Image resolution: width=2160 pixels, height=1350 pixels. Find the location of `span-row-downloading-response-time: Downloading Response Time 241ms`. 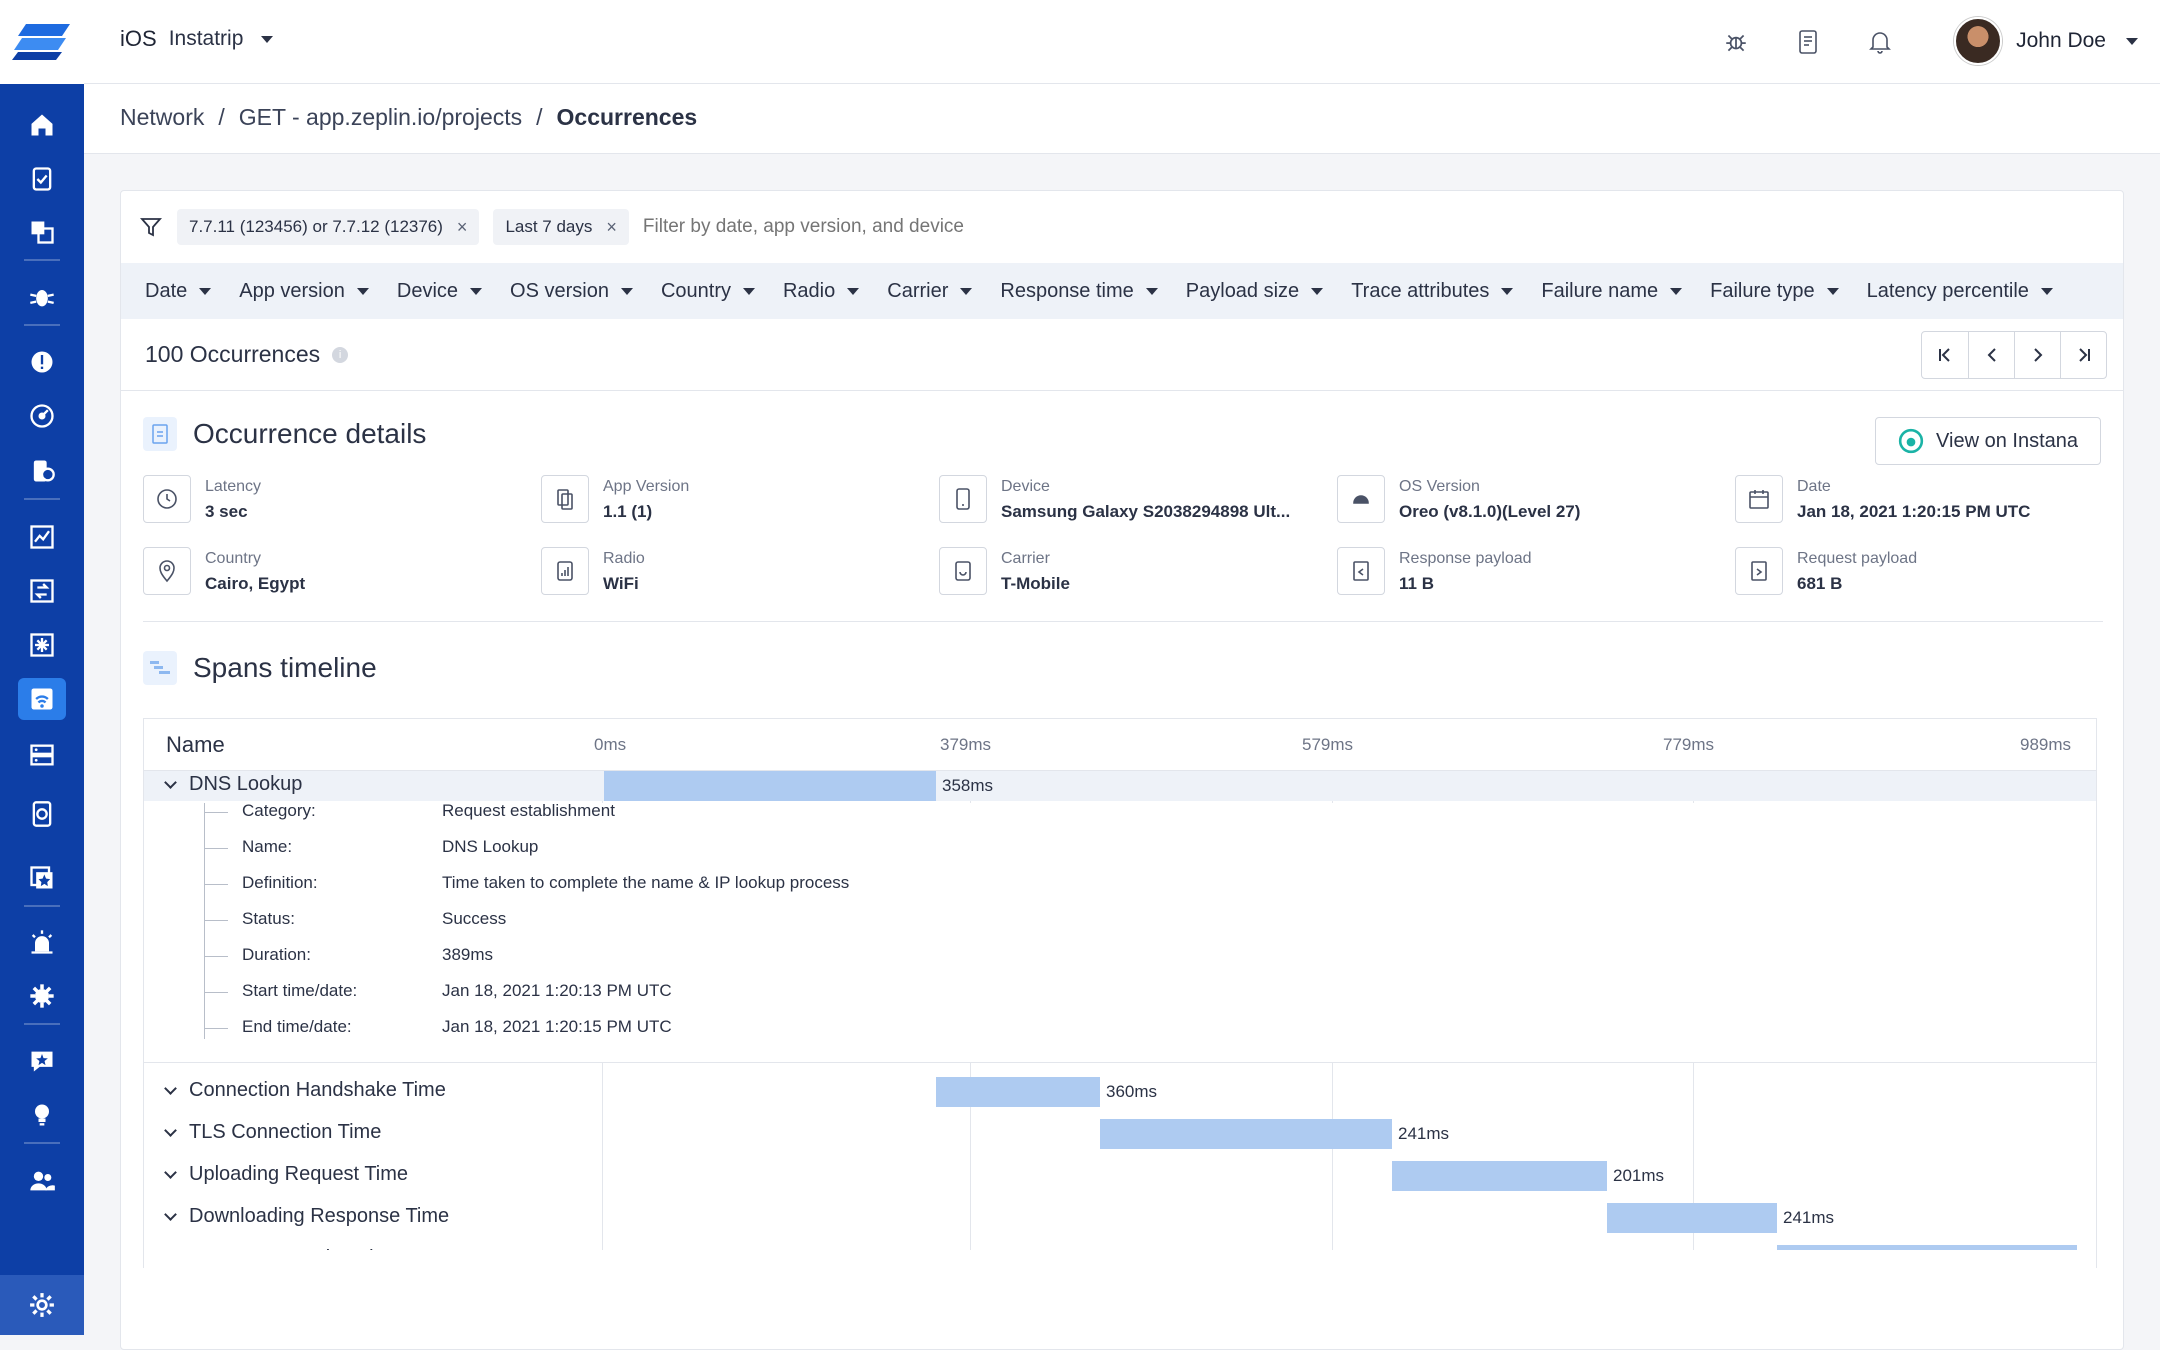

span-row-downloading-response-time: Downloading Response Time 241ms is located at coordinates (1120, 1218).